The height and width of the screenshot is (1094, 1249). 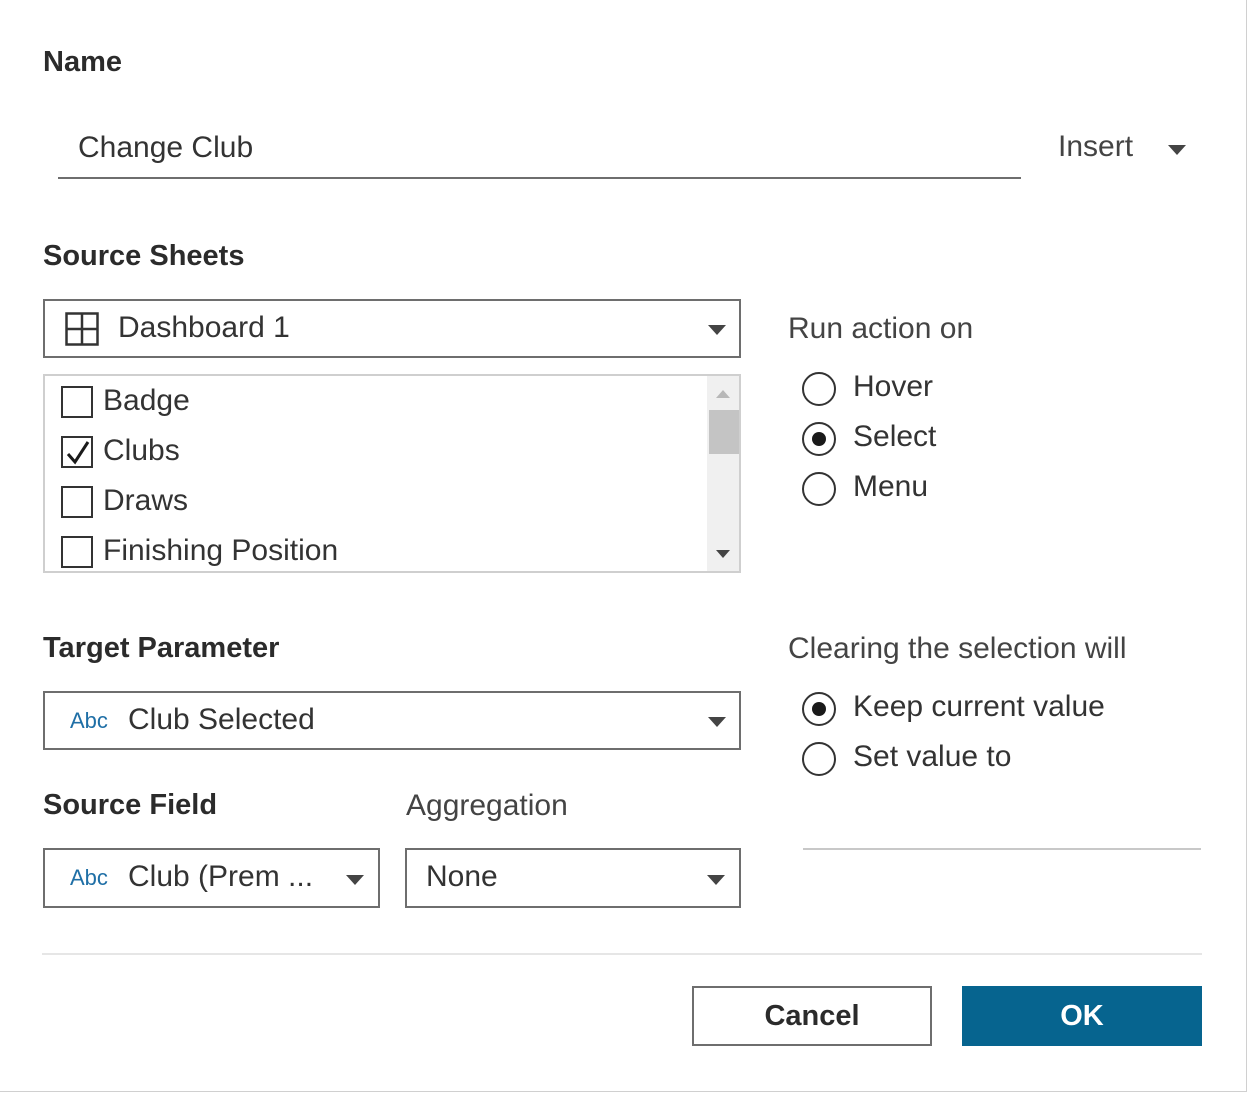 What do you see at coordinates (82, 329) in the screenshot?
I see `dashboard-grid-icon` at bounding box center [82, 329].